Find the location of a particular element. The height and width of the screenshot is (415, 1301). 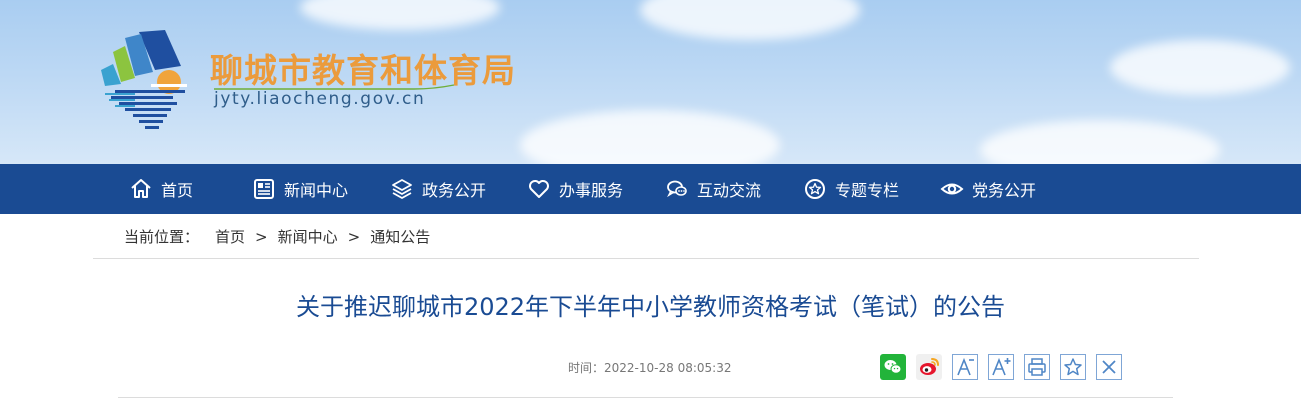

publish-time: 时间：2022-10-28 08:05:32 is located at coordinates (649, 367).